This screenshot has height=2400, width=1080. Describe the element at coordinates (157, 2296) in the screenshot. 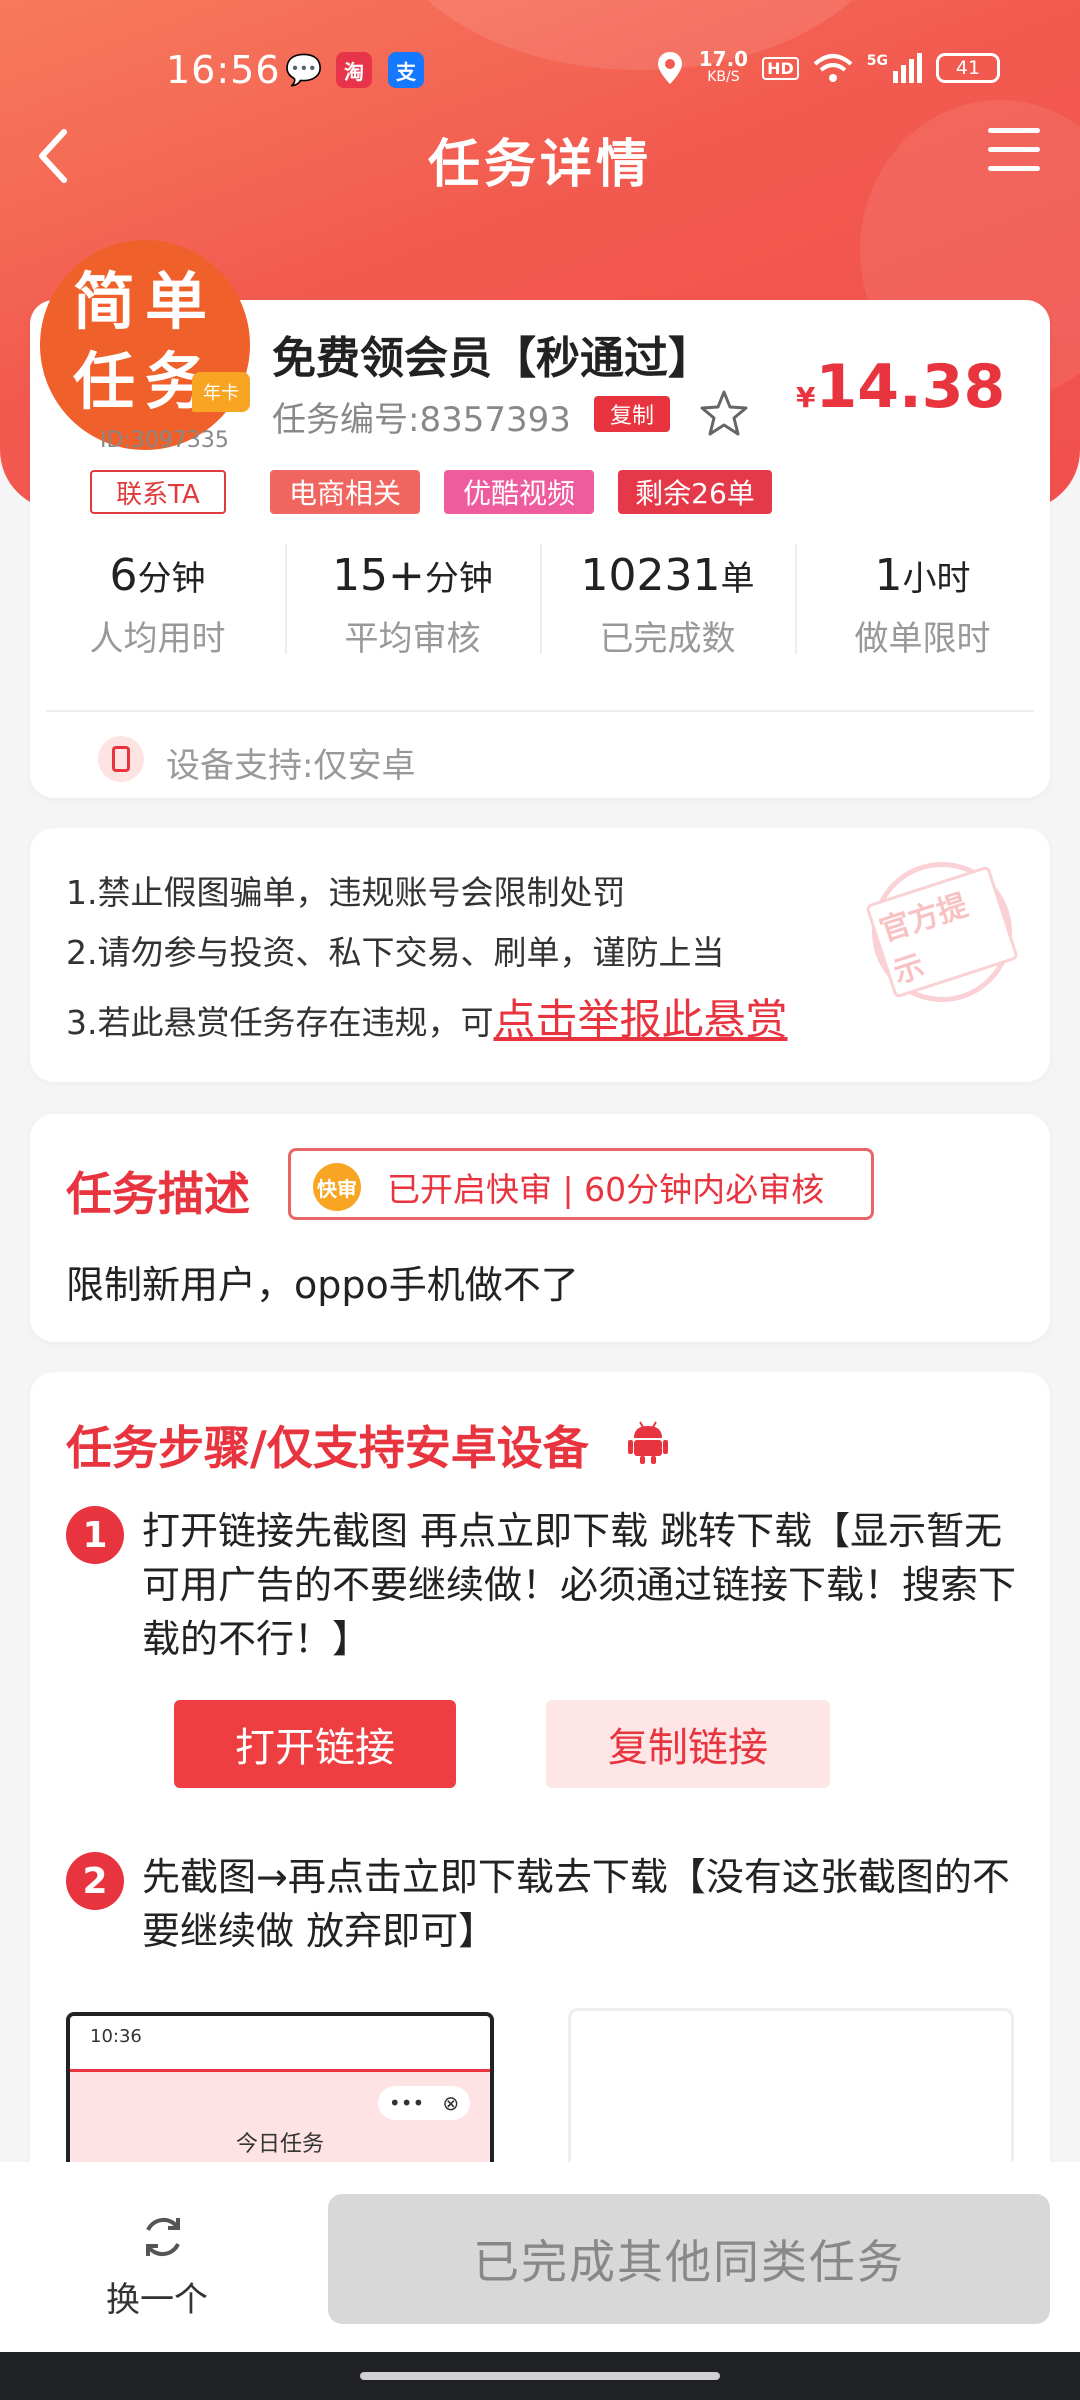

I see `swap-task-button: 换一个` at that location.